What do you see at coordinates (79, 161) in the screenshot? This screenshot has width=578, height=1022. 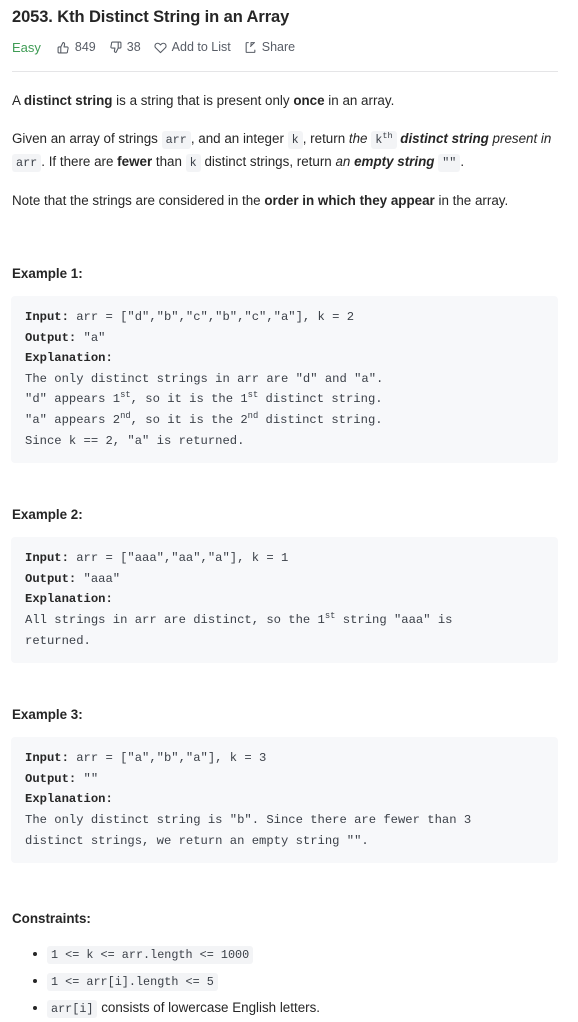 I see `text-fragment: . If there are` at bounding box center [79, 161].